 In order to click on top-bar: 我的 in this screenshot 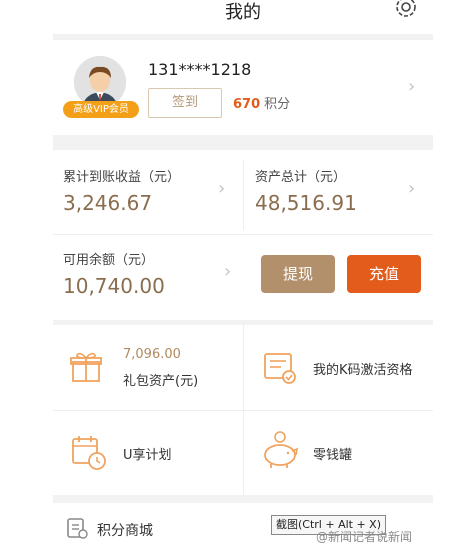, I will do `click(243, 17)`.